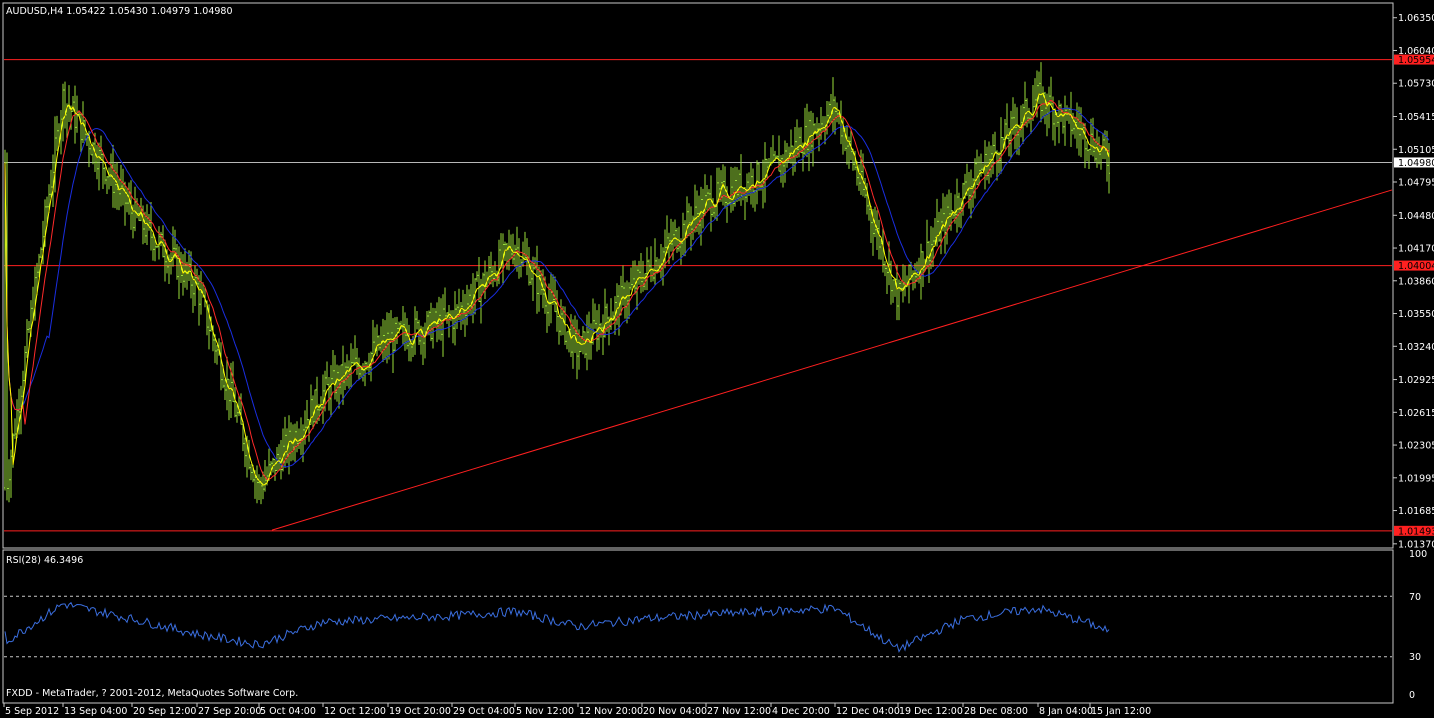 The width and height of the screenshot is (1434, 718). What do you see at coordinates (931, 711) in the screenshot?
I see `time-tick-label: 19 Dec 12:00` at bounding box center [931, 711].